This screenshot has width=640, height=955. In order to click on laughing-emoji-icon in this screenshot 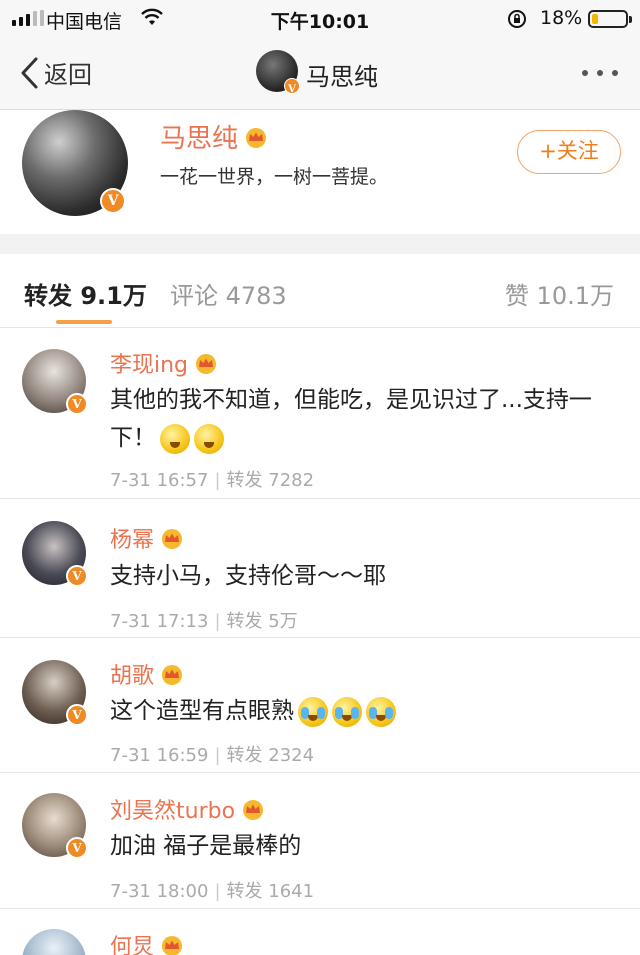, I will do `click(209, 438)`.